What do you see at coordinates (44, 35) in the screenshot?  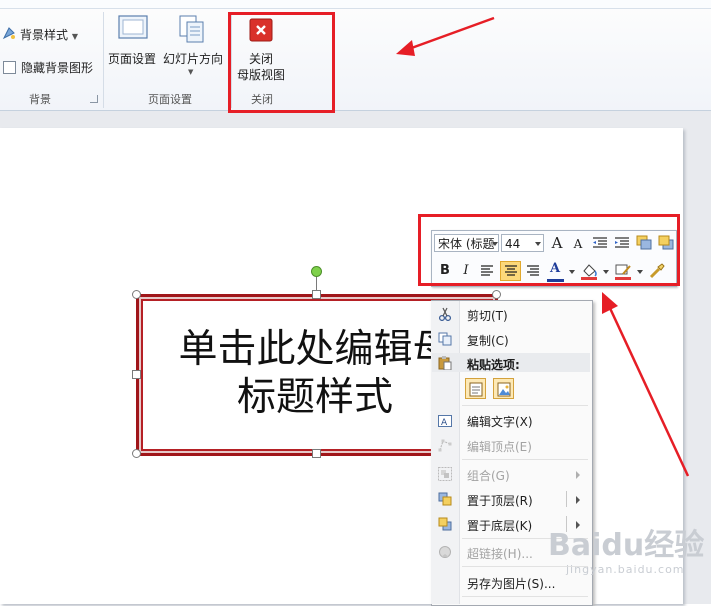 I see `background-style-label: 背景样式` at bounding box center [44, 35].